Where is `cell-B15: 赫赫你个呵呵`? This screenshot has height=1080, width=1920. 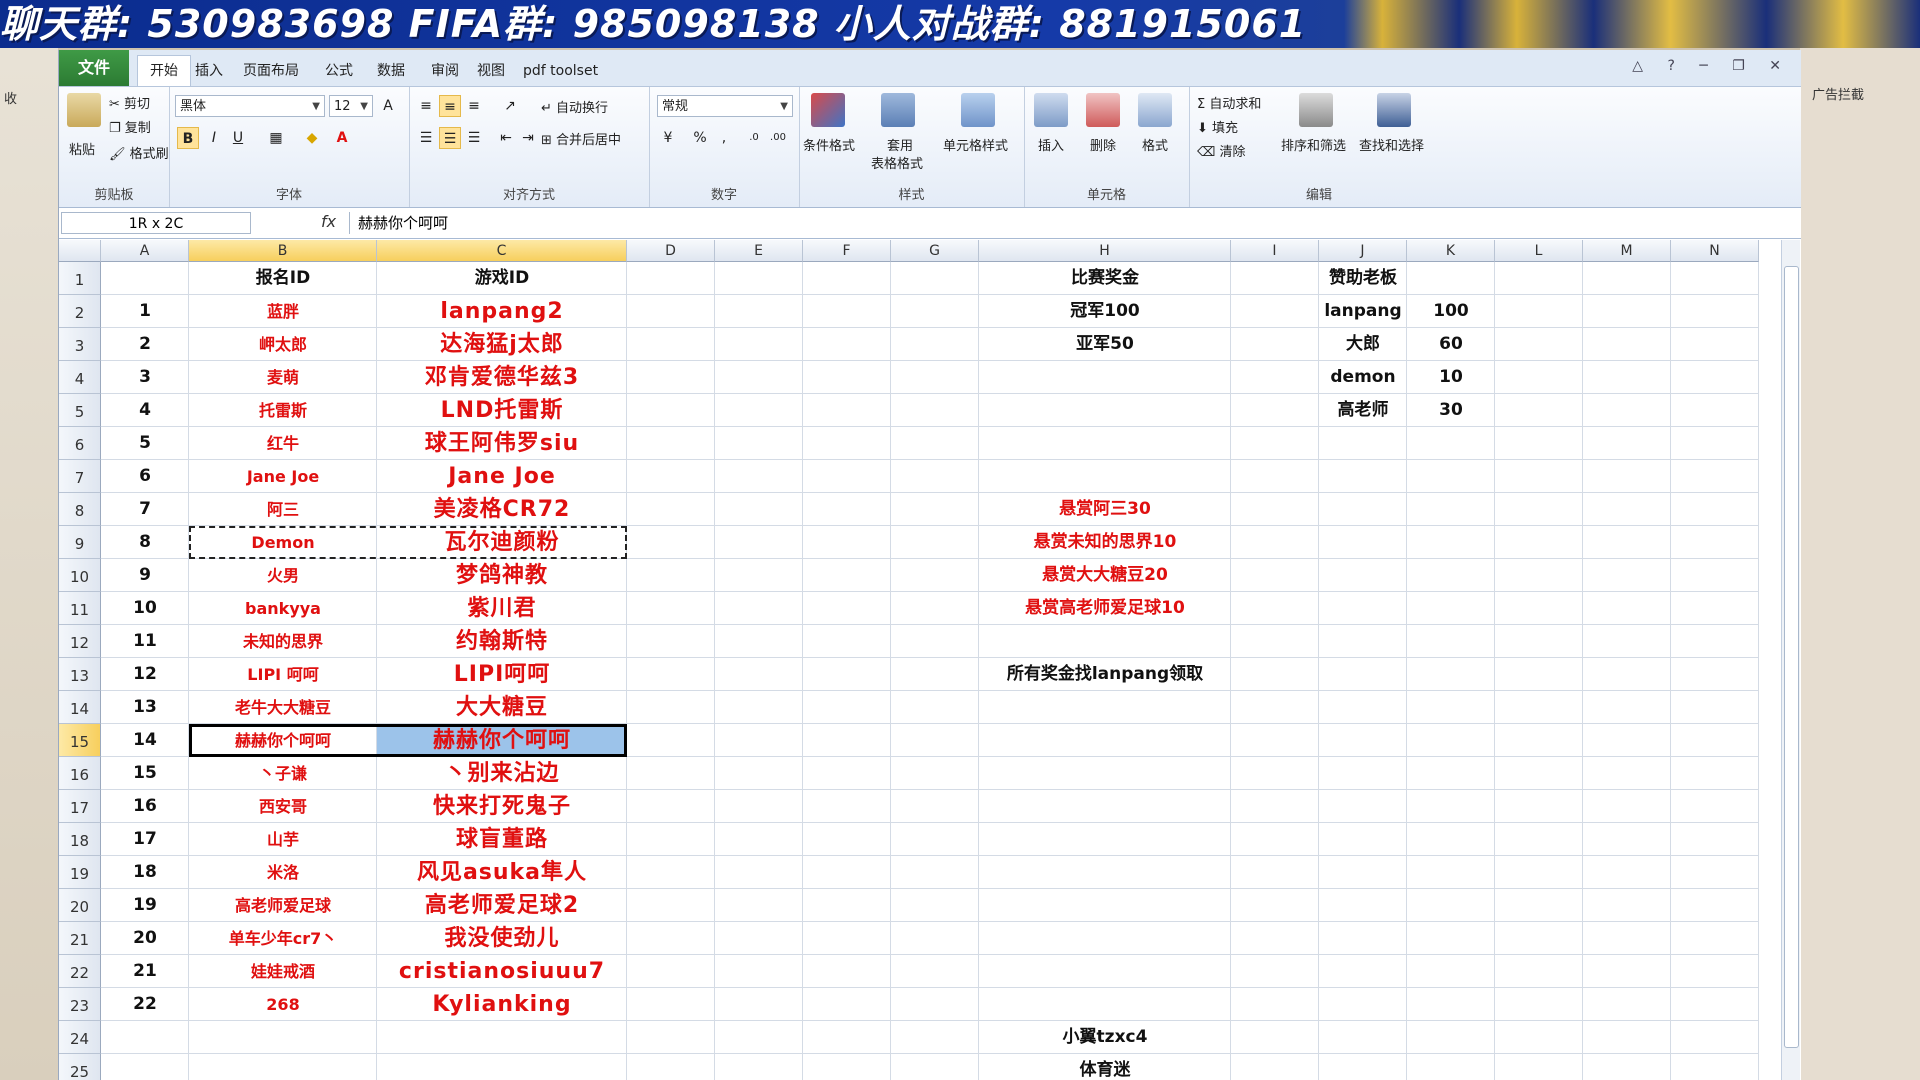
cell-B15: 赫赫你个呵呵 is located at coordinates (283, 740).